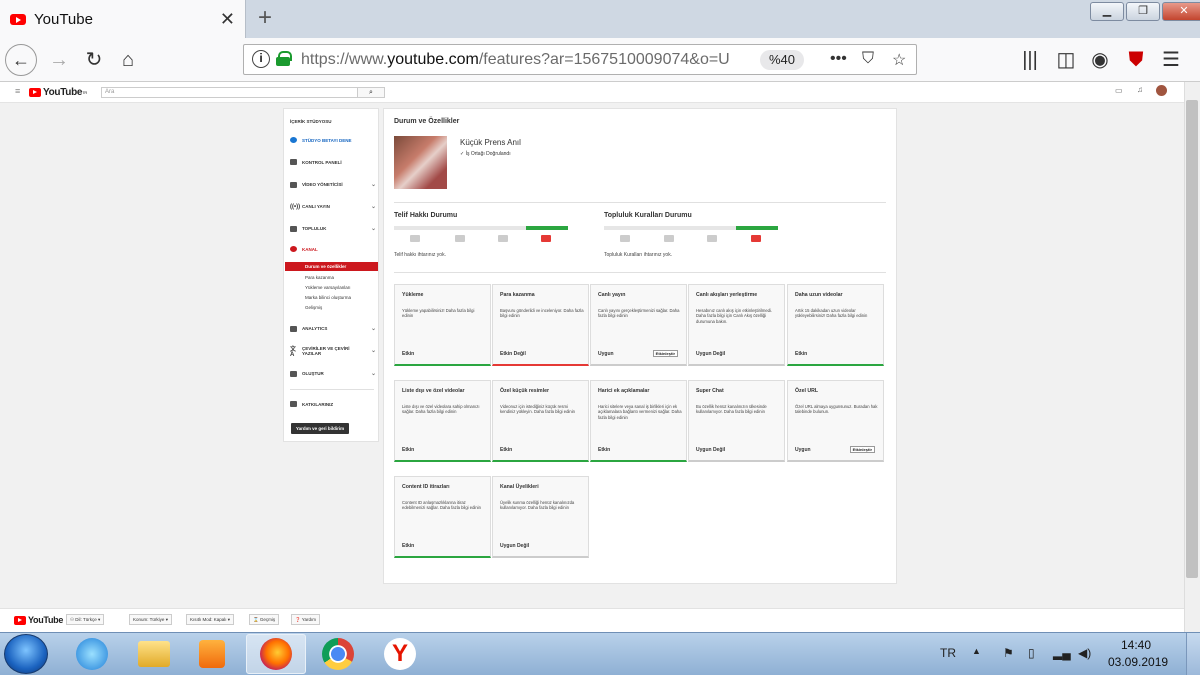 Image resolution: width=1200 pixels, height=675 pixels. What do you see at coordinates (325, 266) in the screenshot?
I see `sidebar-subitem-status: Durum ve özellikler` at bounding box center [325, 266].